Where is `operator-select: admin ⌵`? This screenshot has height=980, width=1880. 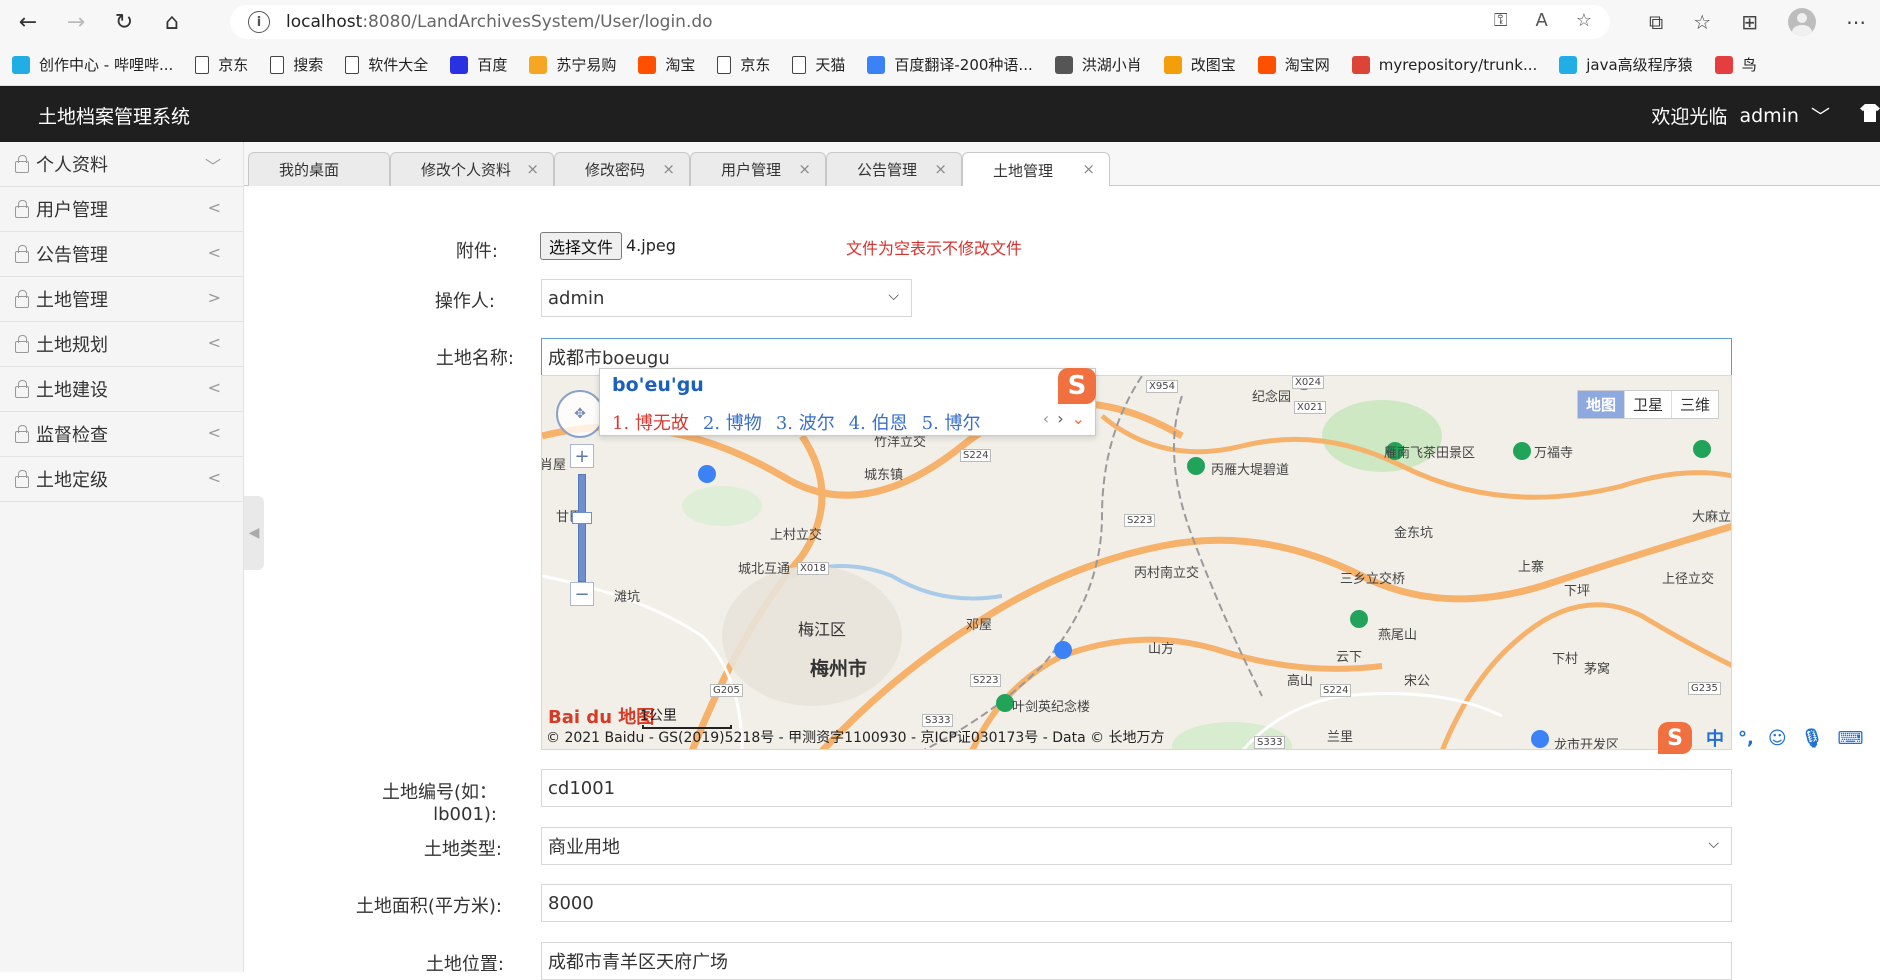
operator-select: admin ⌵ is located at coordinates (726, 298).